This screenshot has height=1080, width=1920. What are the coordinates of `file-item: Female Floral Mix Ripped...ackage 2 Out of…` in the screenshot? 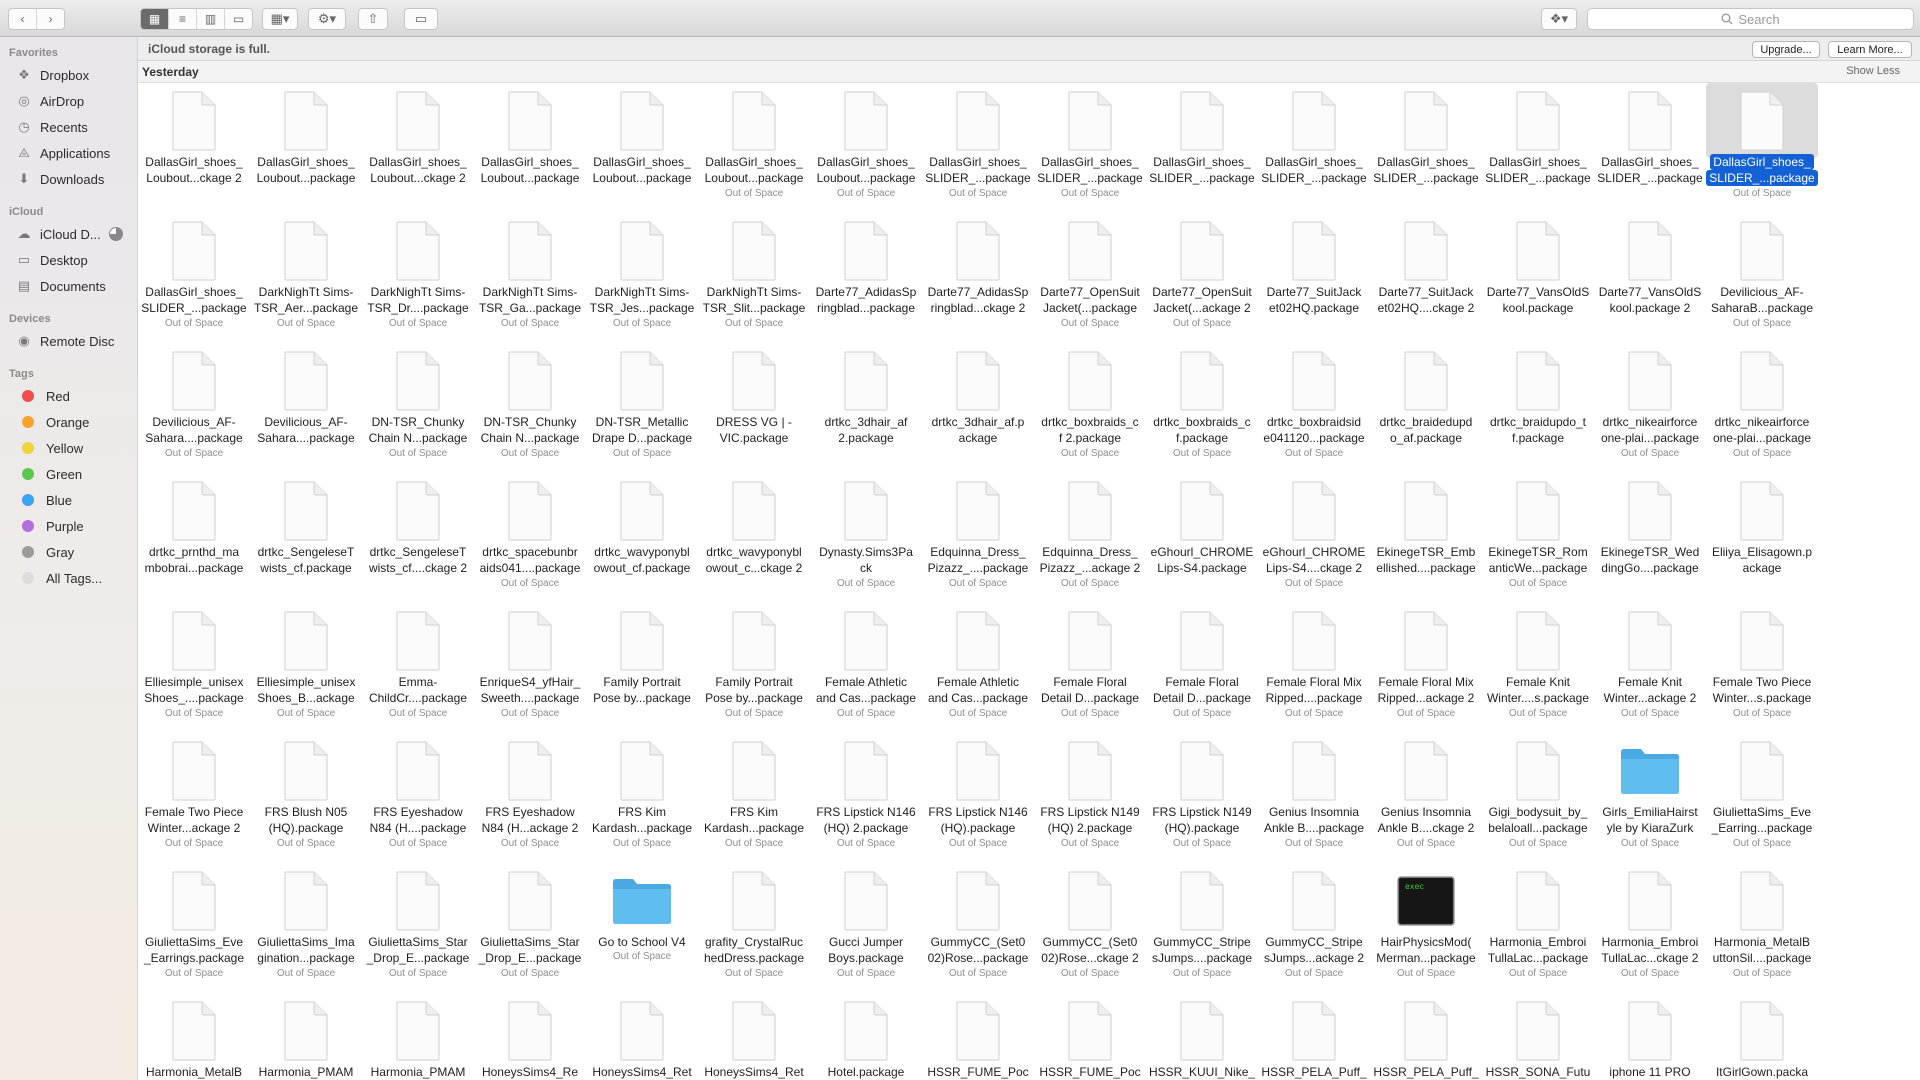 It's located at (1426, 668).